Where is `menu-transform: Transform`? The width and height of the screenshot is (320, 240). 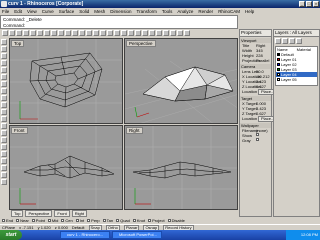 menu-transform: Transform is located at coordinates (147, 11).